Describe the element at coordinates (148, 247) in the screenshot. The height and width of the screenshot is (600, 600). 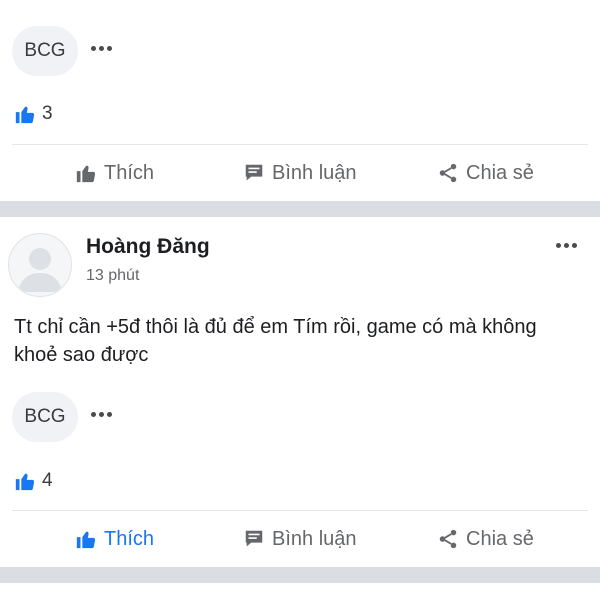
I see `author-name: Hoàng Đăng` at that location.